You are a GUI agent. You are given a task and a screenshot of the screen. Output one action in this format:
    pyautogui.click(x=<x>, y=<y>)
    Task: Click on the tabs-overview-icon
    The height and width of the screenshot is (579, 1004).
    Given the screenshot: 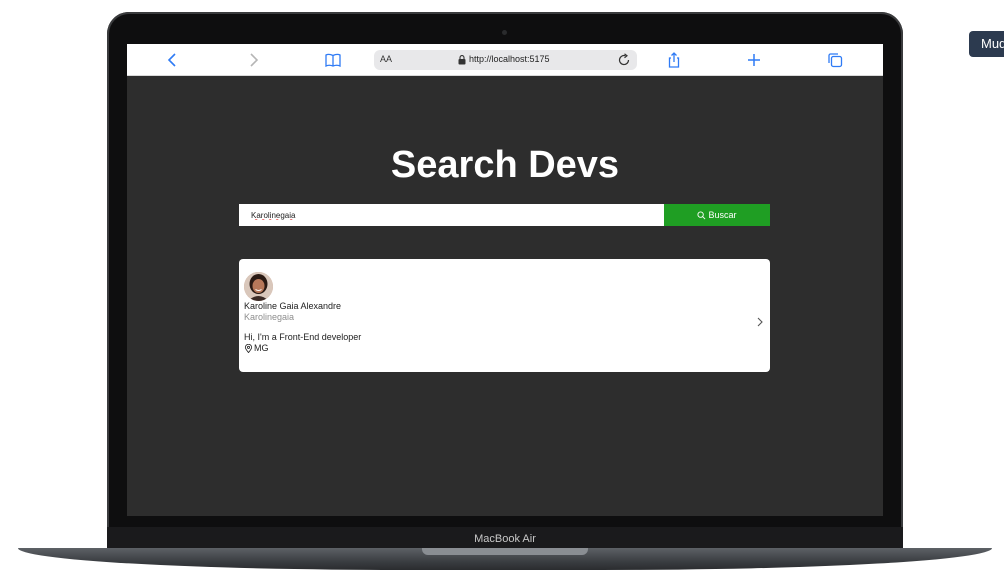 What is the action you would take?
    pyautogui.click(x=835, y=60)
    